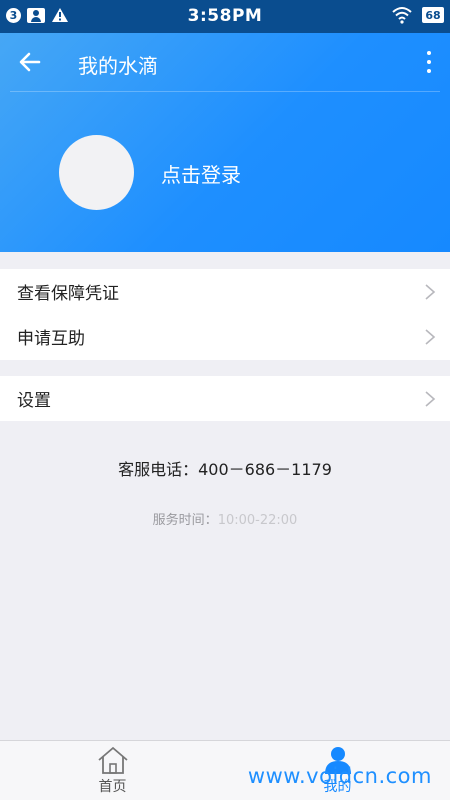 The height and width of the screenshot is (800, 450). I want to click on menu-group-primary: 查看保障凭证 申请互助, so click(225, 314).